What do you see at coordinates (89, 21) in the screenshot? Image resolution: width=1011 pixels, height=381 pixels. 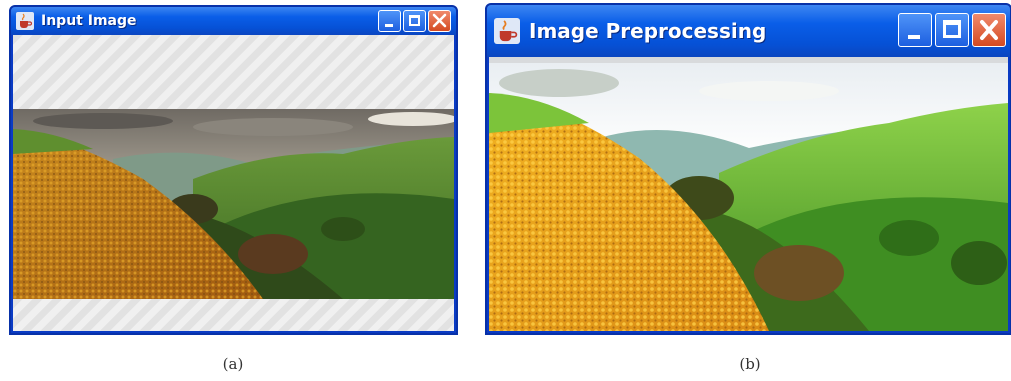 I see `window-title: Input Image` at bounding box center [89, 21].